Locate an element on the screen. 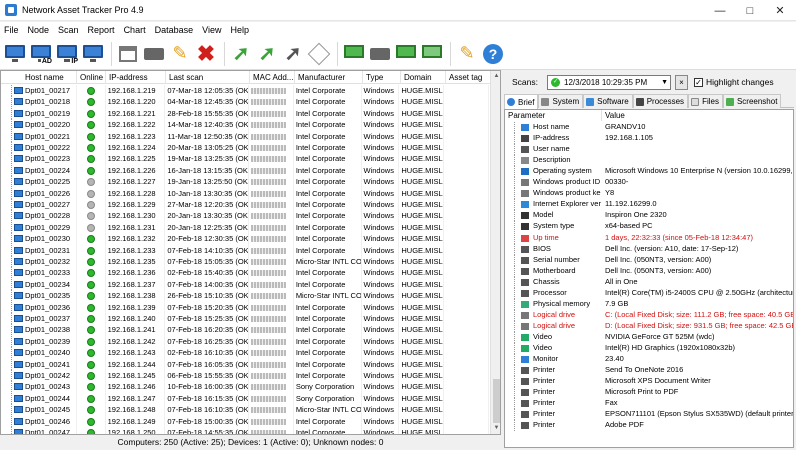 This screenshot has height=450, width=796. menu-report: Report is located at coordinates (102, 30).